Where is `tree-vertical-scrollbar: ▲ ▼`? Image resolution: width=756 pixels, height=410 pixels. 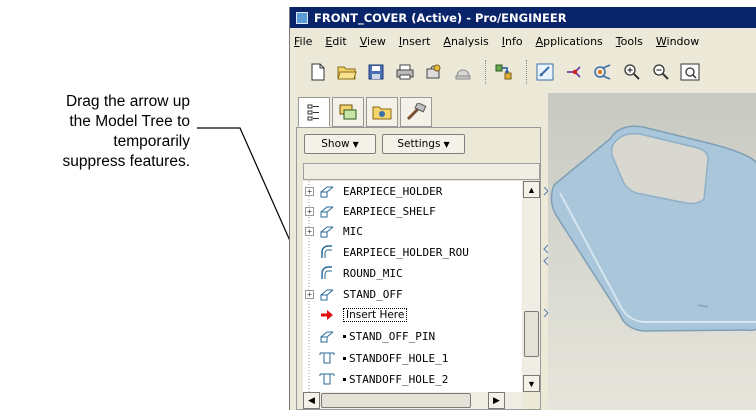
tree-vertical-scrollbar: ▲ ▼ is located at coordinates (531, 286).